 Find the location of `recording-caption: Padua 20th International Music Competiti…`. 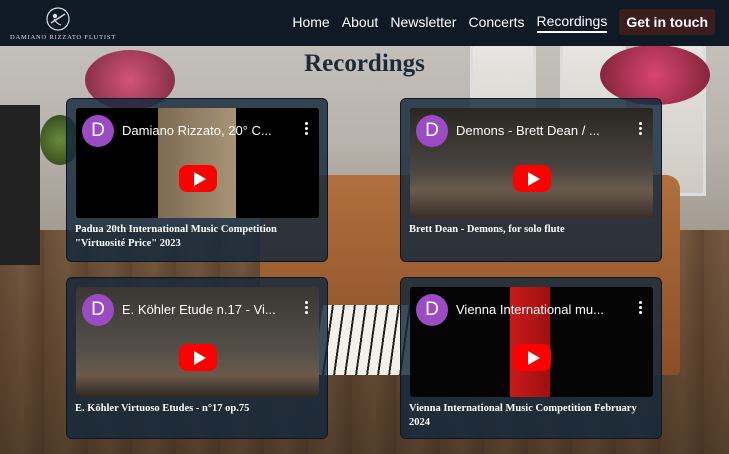

recording-caption: Padua 20th International Music Competiti… is located at coordinates (176, 236).